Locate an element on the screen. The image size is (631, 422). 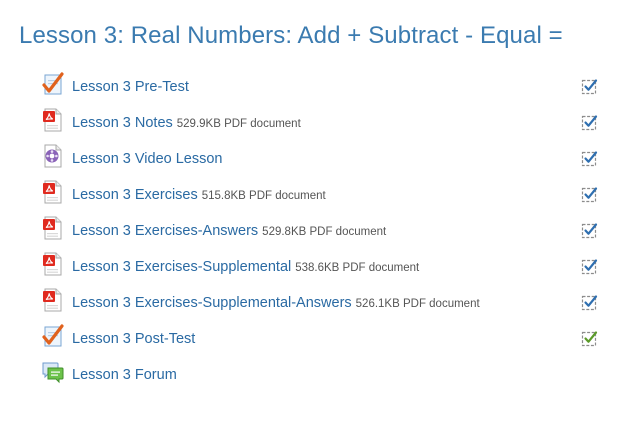
file-info: 529.9KB PDF document is located at coordinates (238, 124).